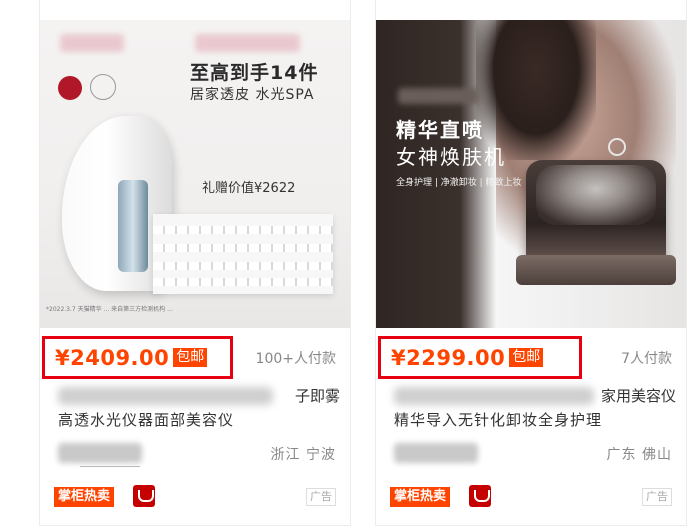 The height and width of the screenshot is (530, 700). Describe the element at coordinates (617, 147) in the screenshot. I see `ring-shape` at that location.